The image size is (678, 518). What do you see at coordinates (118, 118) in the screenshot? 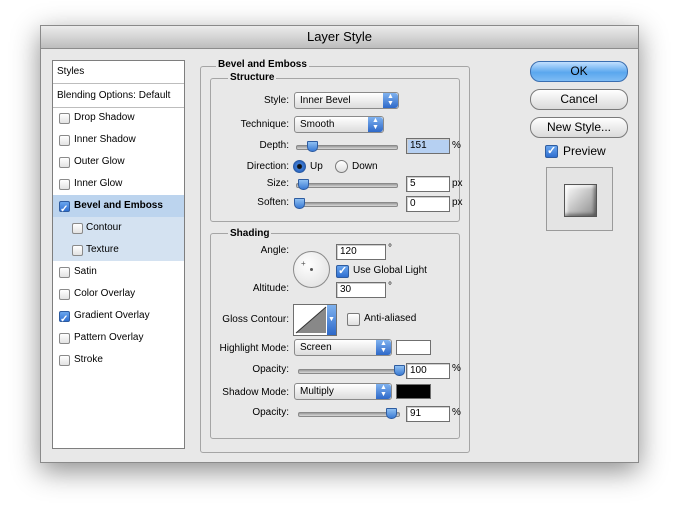
I see `sidebar-item-drop-shadow: Drop Shadow` at bounding box center [118, 118].